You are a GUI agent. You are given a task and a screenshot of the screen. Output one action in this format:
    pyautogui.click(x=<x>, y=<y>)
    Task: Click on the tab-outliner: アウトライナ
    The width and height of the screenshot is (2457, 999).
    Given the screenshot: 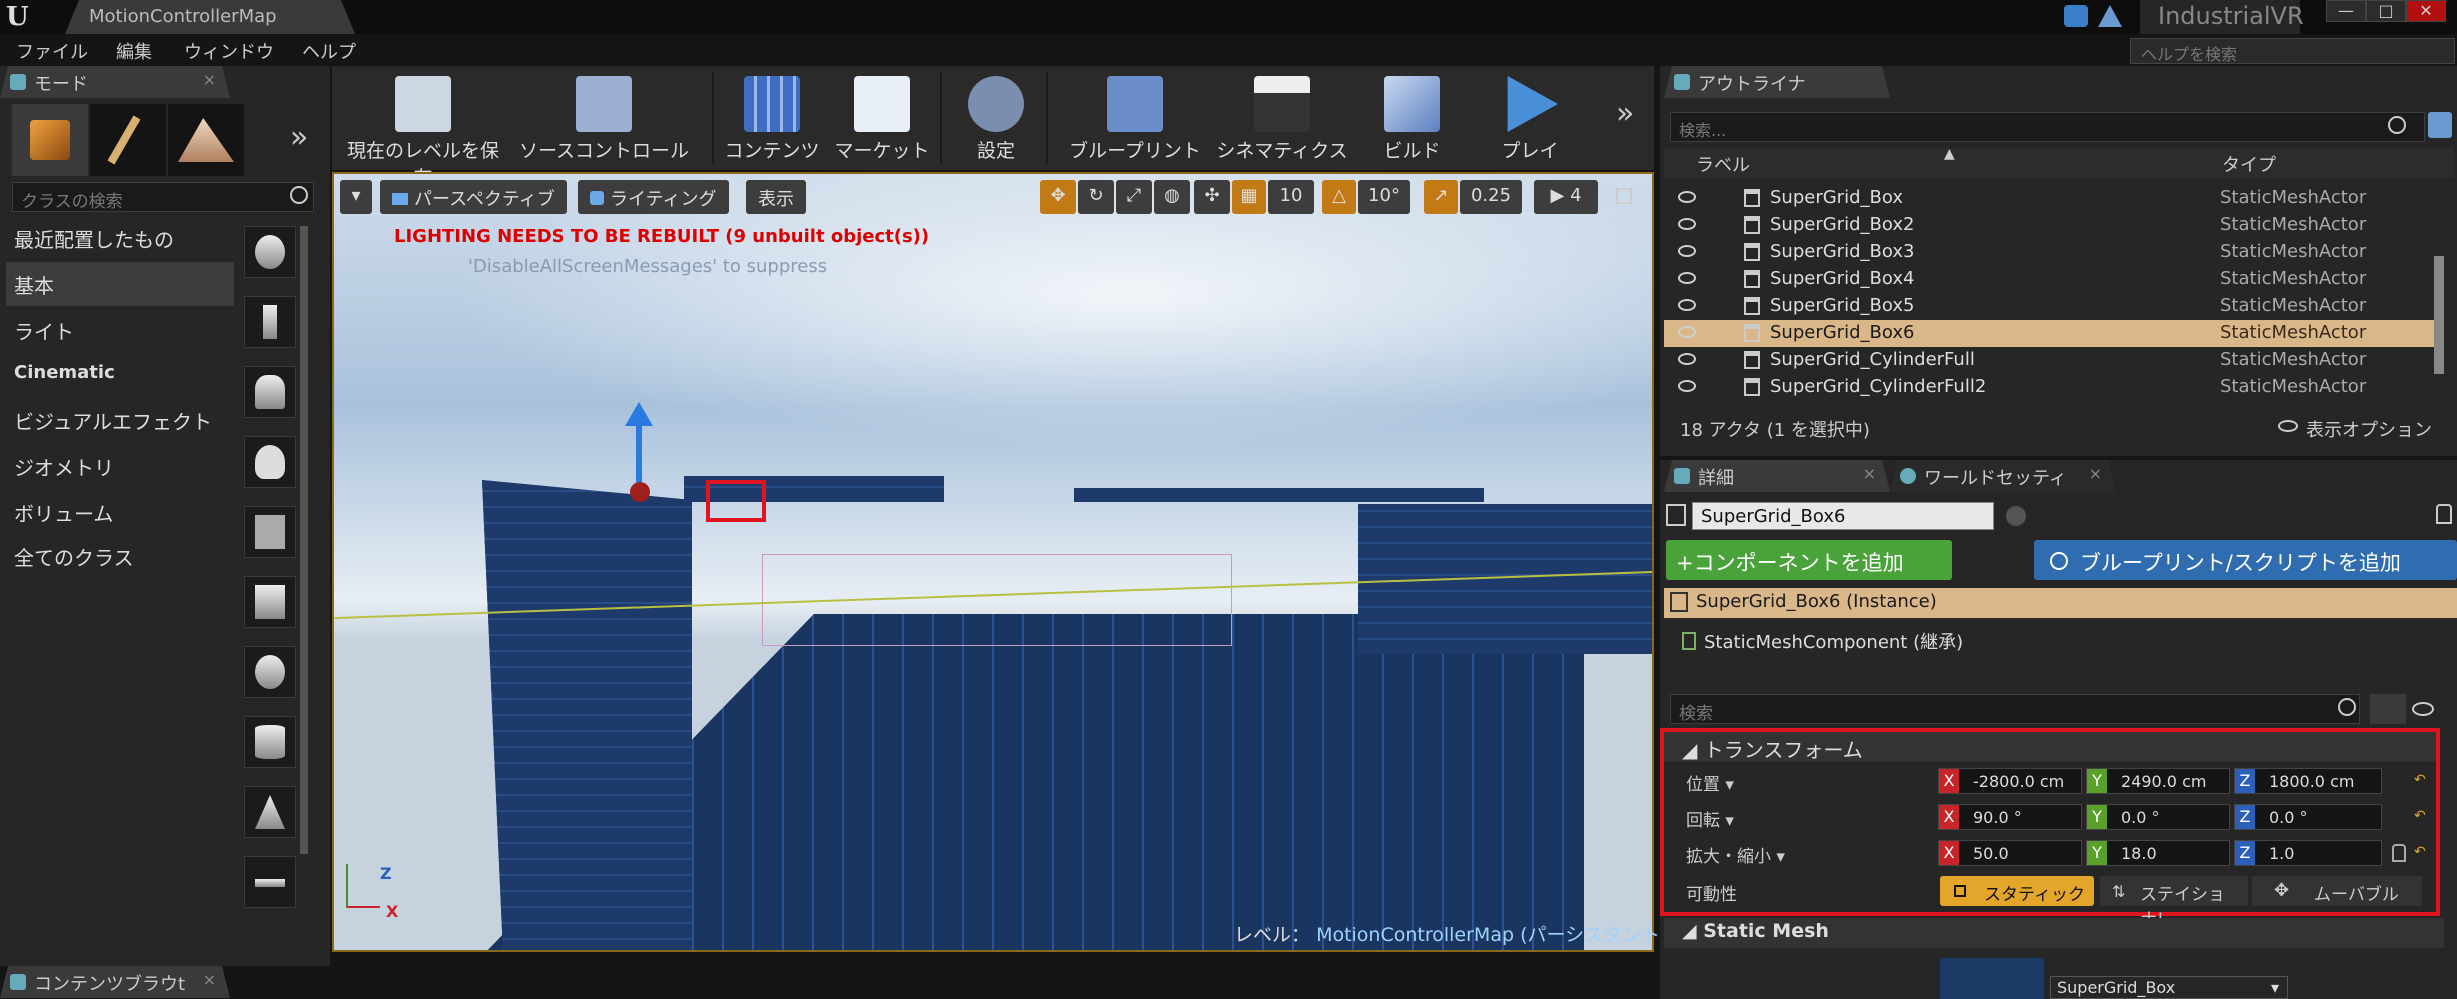 What is the action you would take?
    pyautogui.click(x=1777, y=82)
    